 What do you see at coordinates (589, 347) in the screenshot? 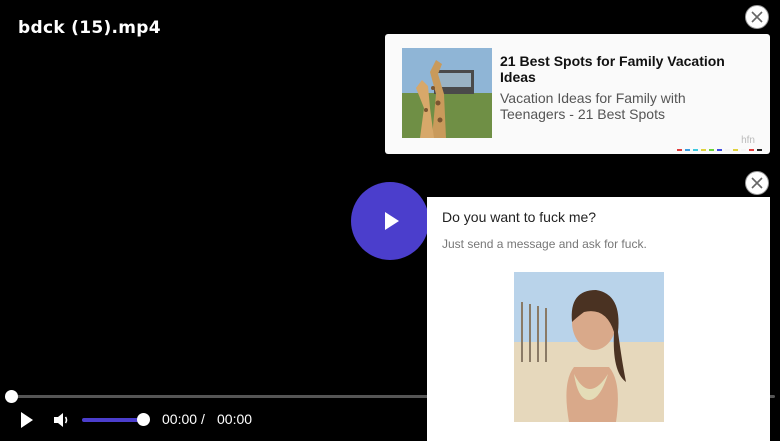
I see `ad-photo` at bounding box center [589, 347].